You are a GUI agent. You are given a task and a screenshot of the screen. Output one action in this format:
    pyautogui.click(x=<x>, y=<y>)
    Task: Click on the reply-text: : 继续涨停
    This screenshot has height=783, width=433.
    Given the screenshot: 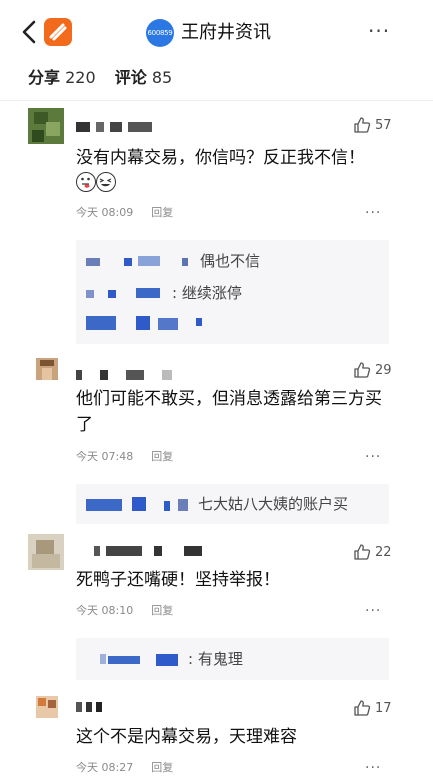 What is the action you would take?
    pyautogui.click(x=207, y=293)
    